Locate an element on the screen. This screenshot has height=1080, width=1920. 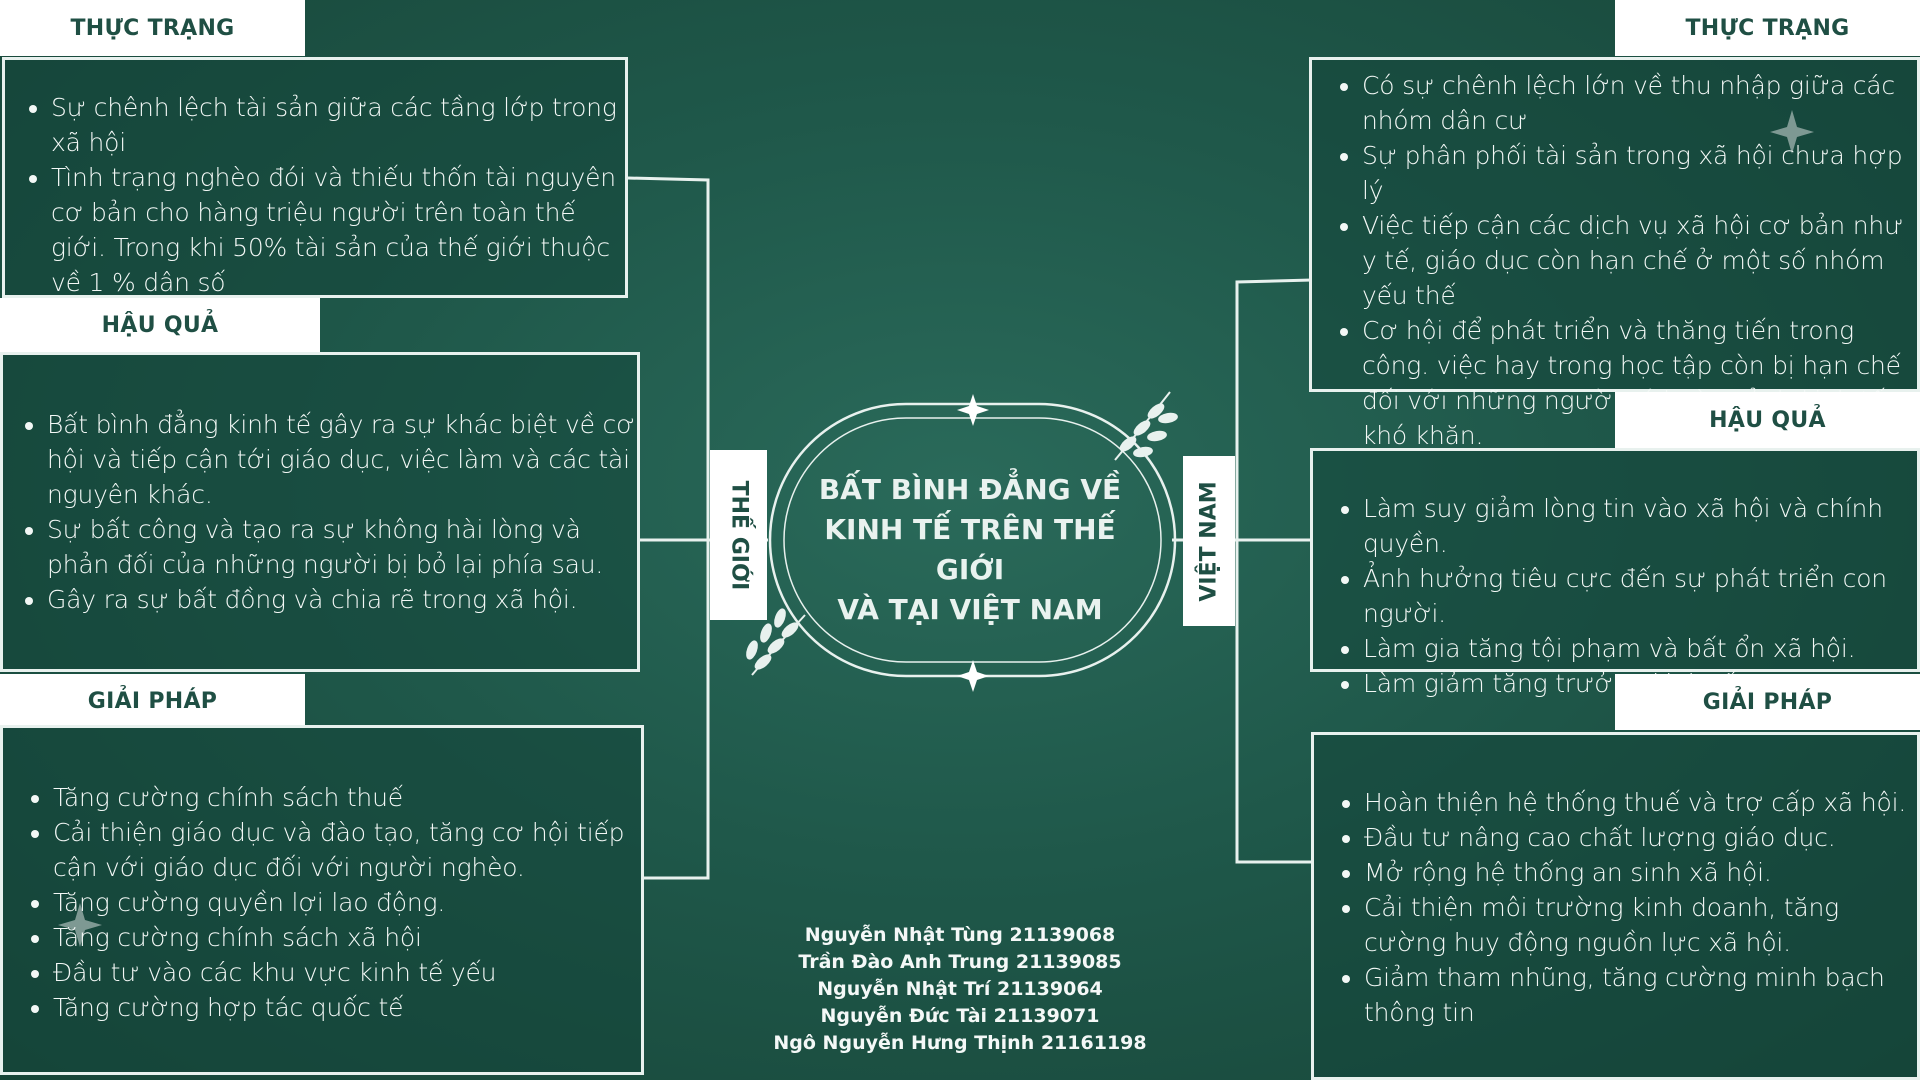
tab-vietnam-status: THỰC TRẠNG is located at coordinates (1767, 28).